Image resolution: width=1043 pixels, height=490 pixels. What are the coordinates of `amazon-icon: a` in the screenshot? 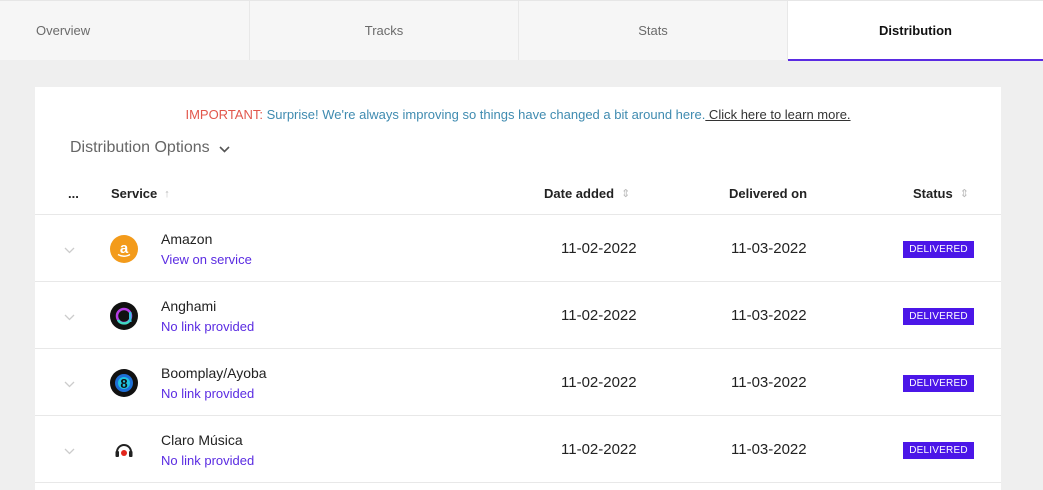 It's located at (124, 249).